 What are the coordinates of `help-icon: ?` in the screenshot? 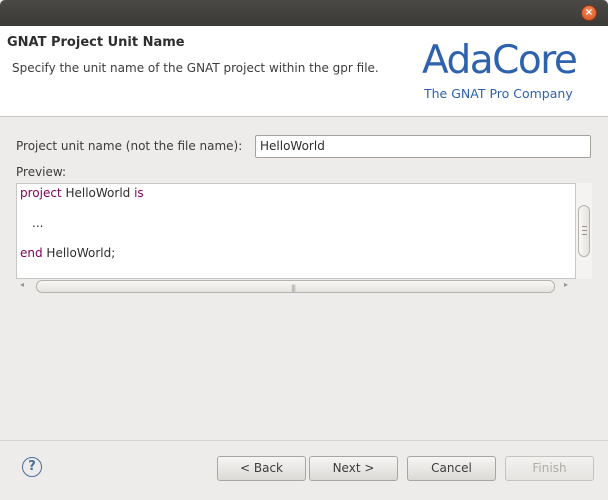 It's located at (32, 467).